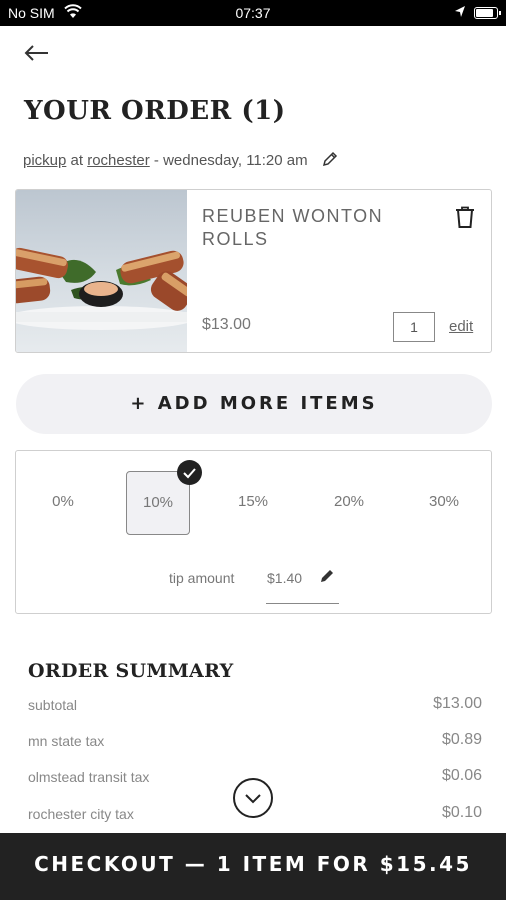 This screenshot has width=506, height=900. What do you see at coordinates (230, 160) in the screenshot?
I see `pickup-time-text: - wednesday, 11:20 am` at bounding box center [230, 160].